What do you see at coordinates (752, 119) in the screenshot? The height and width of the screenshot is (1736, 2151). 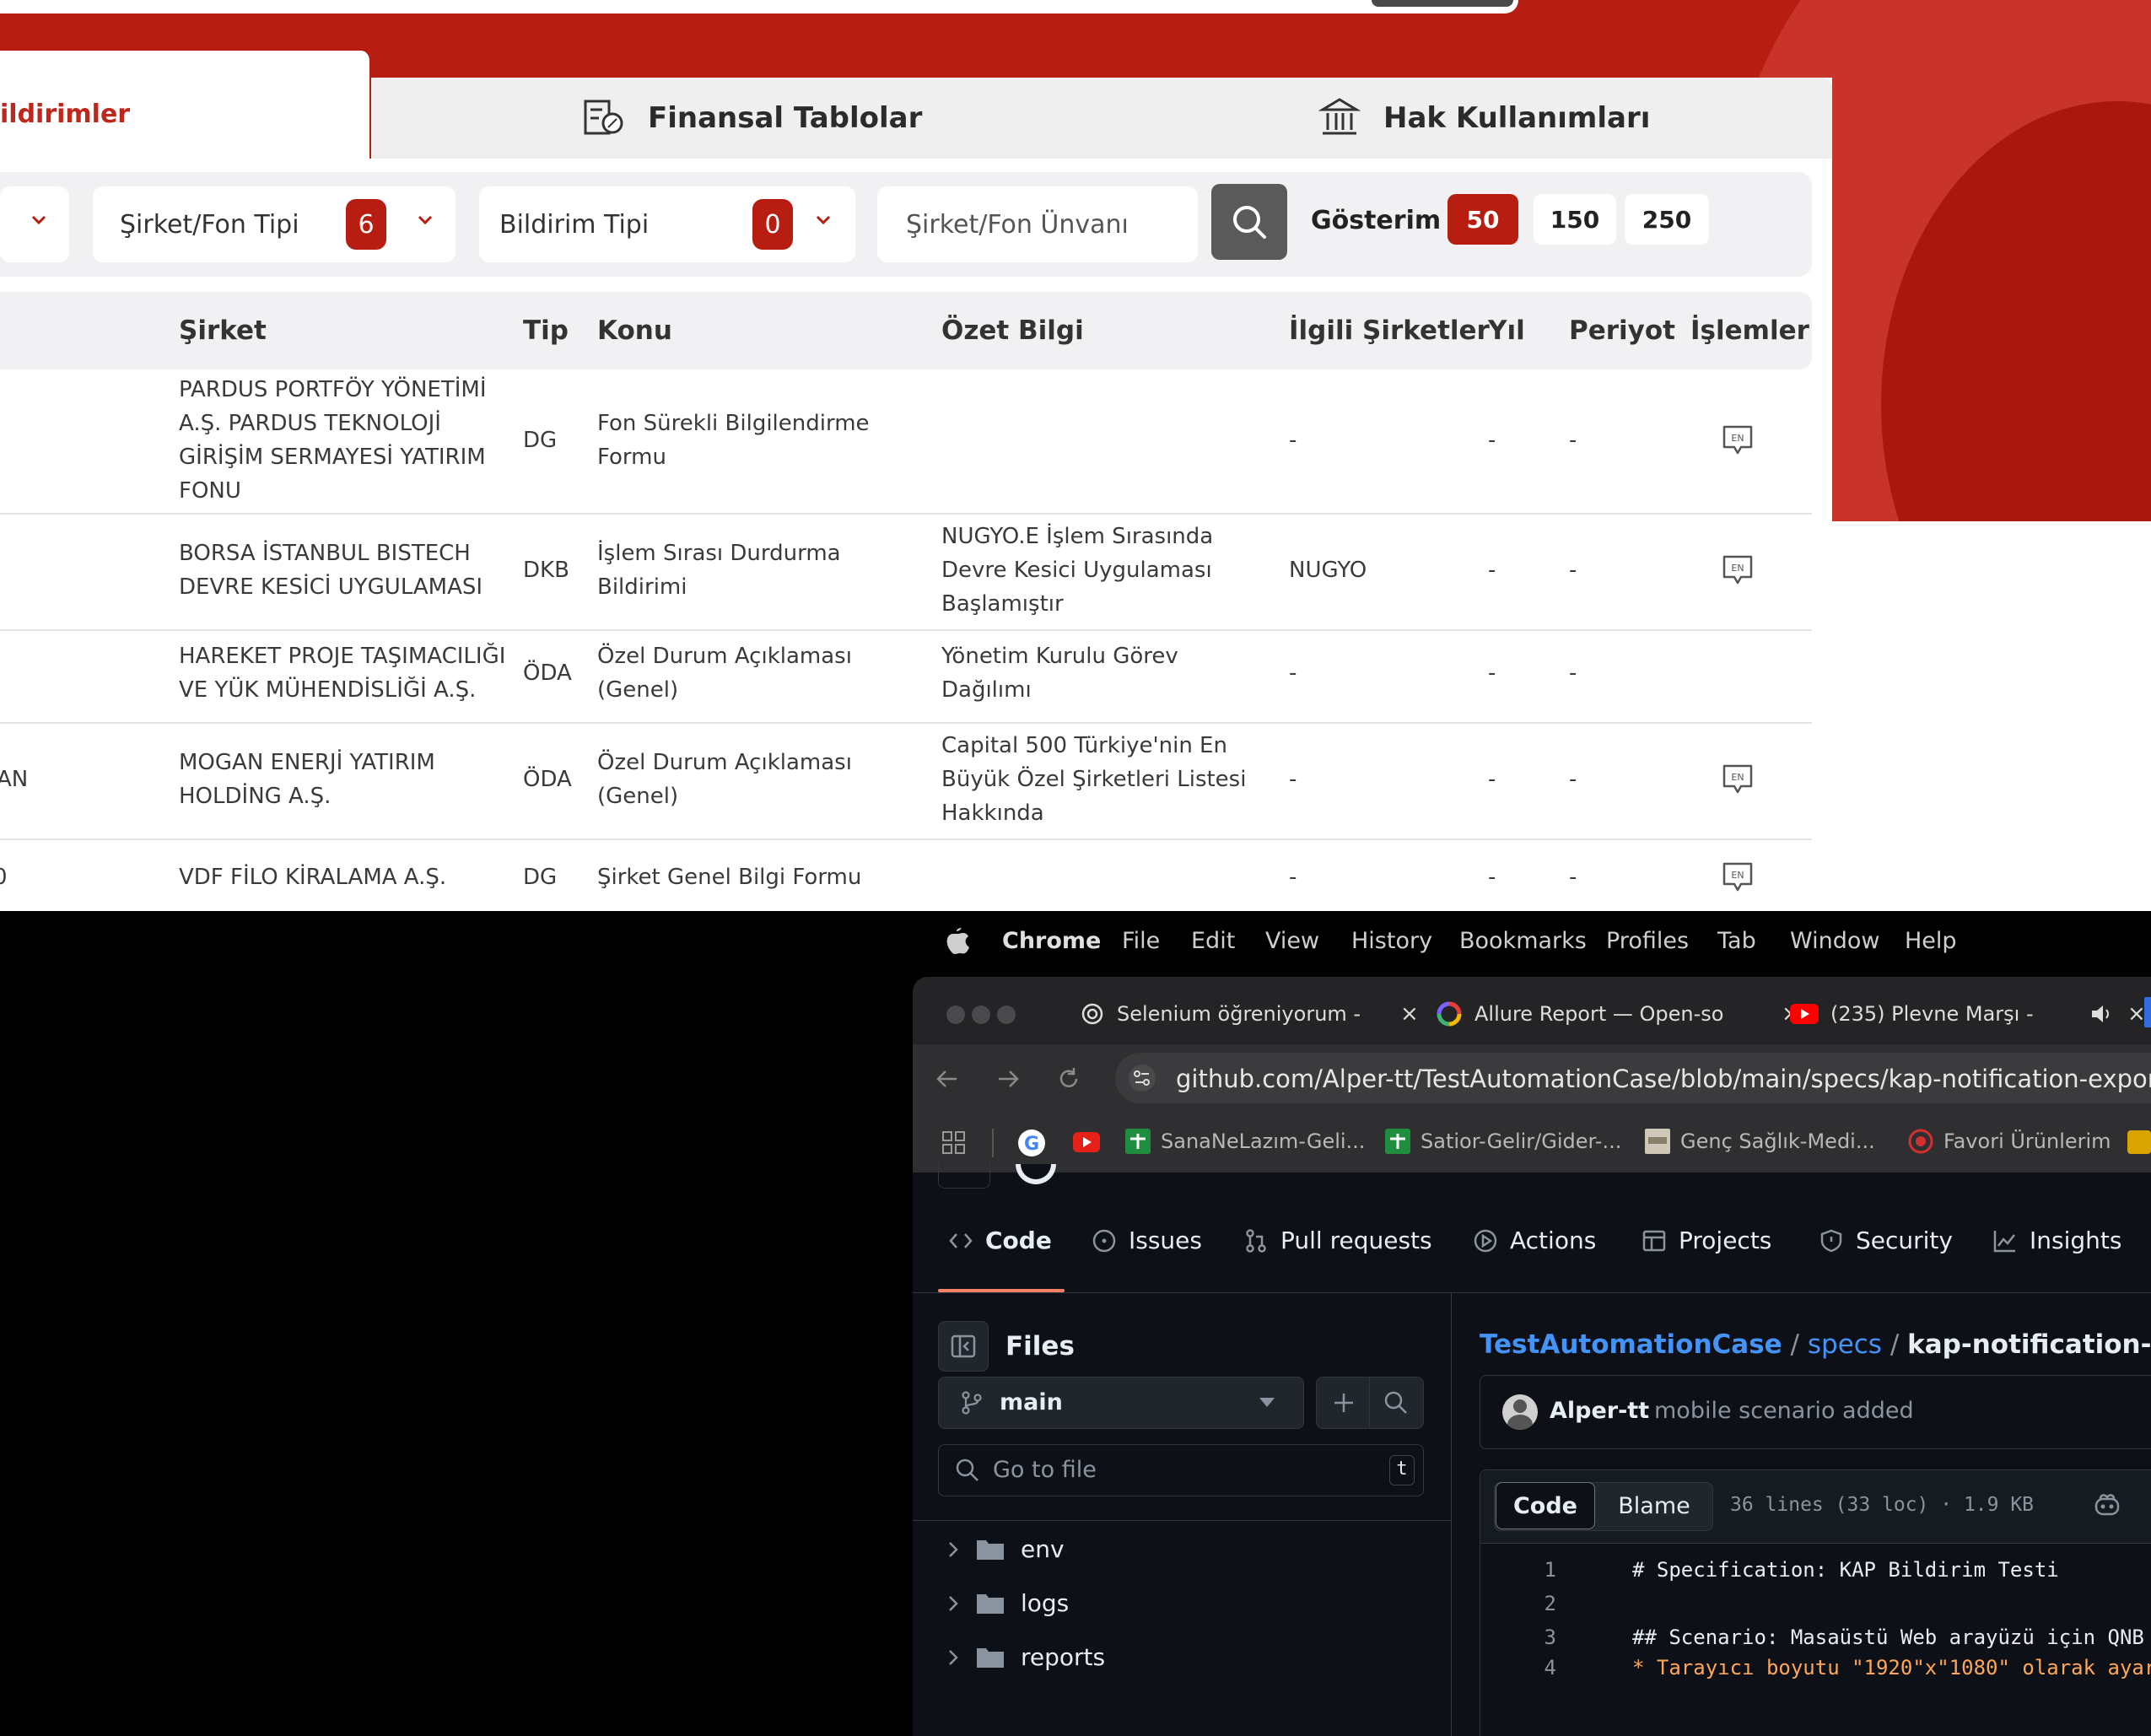 I see `tab-finansal-tablolar: Finansal Tablolar` at bounding box center [752, 119].